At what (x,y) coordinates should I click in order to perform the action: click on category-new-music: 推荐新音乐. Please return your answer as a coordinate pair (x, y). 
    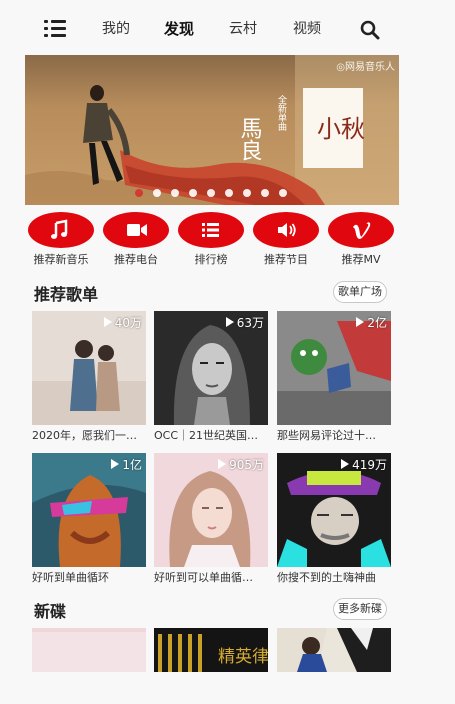
    Looking at the image, I should click on (61, 239).